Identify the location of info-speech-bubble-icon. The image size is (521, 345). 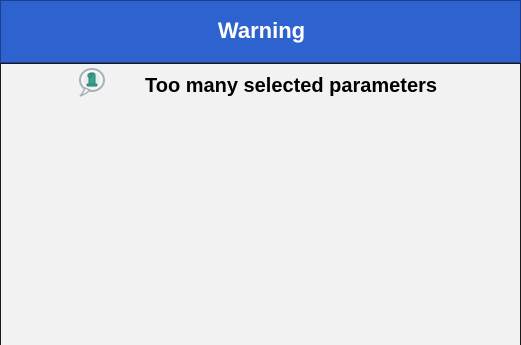
(92, 82).